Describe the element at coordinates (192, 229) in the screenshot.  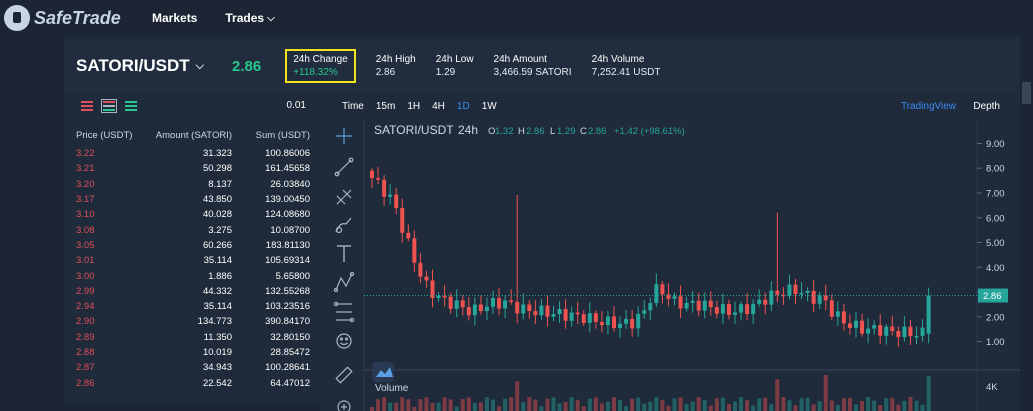
I see `order-book-row: 3.08 3.275 10.08700` at that location.